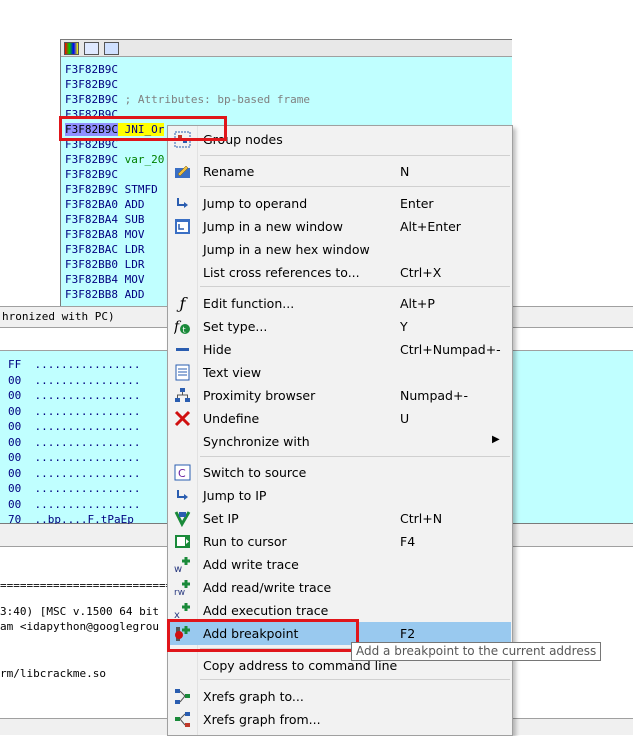  Describe the element at coordinates (79, 626) in the screenshot. I see `output-line: am <idapython@googlegrou` at that location.